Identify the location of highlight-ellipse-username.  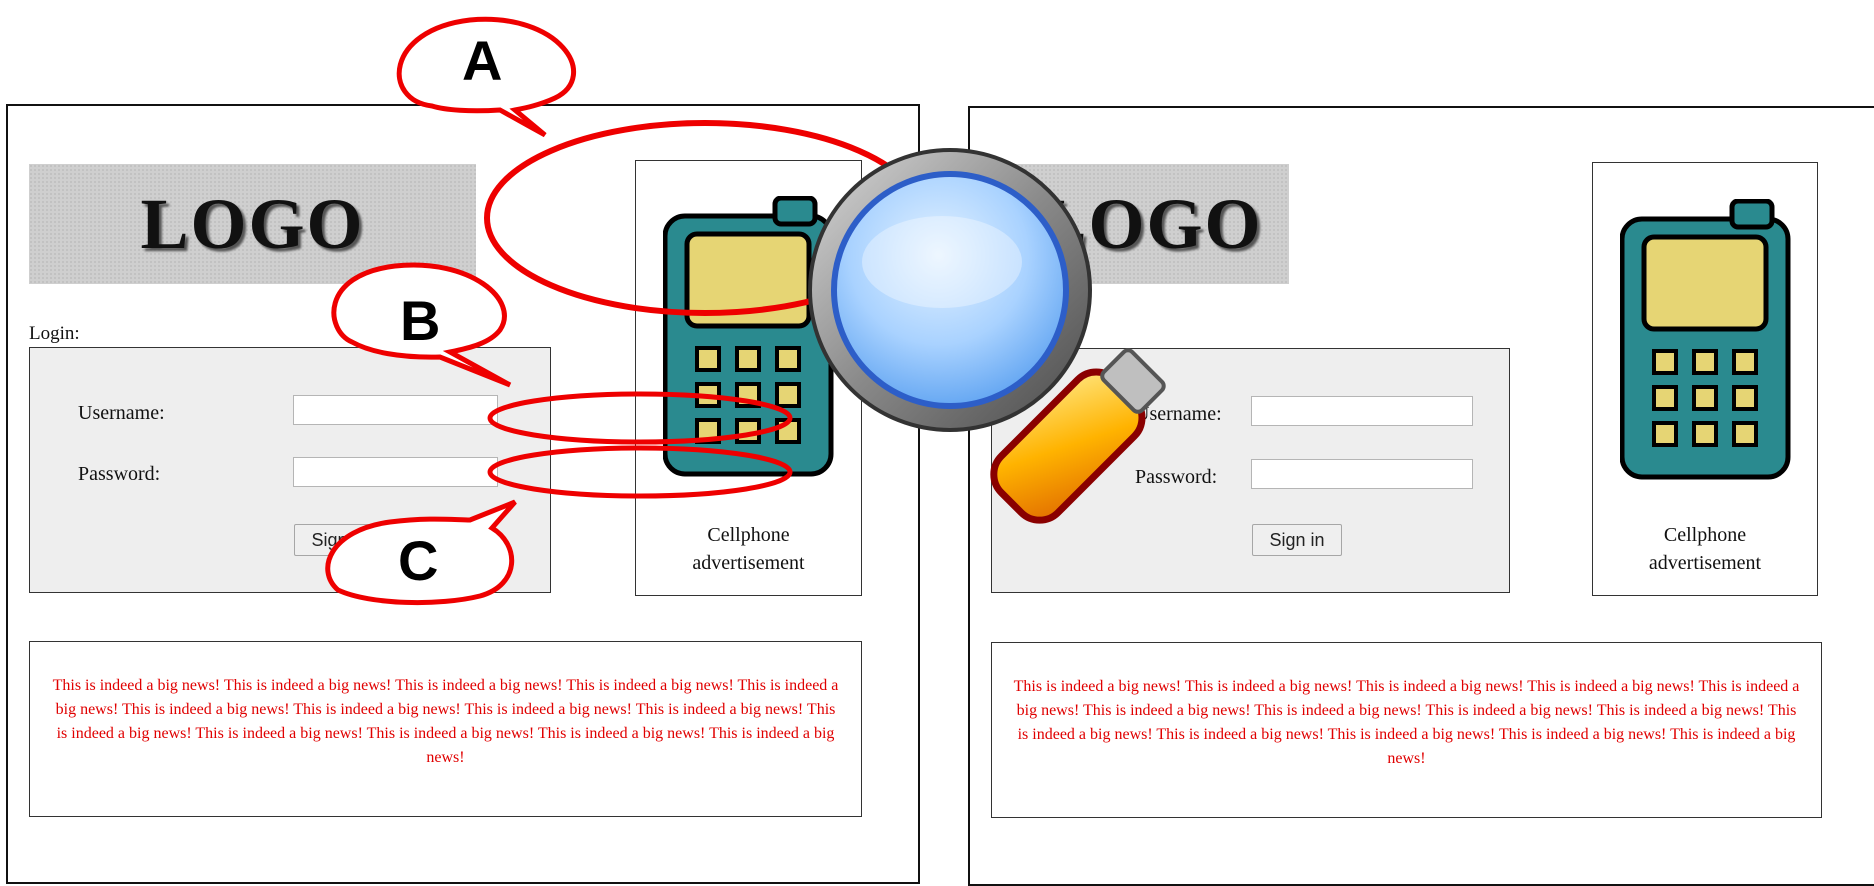
(640, 418).